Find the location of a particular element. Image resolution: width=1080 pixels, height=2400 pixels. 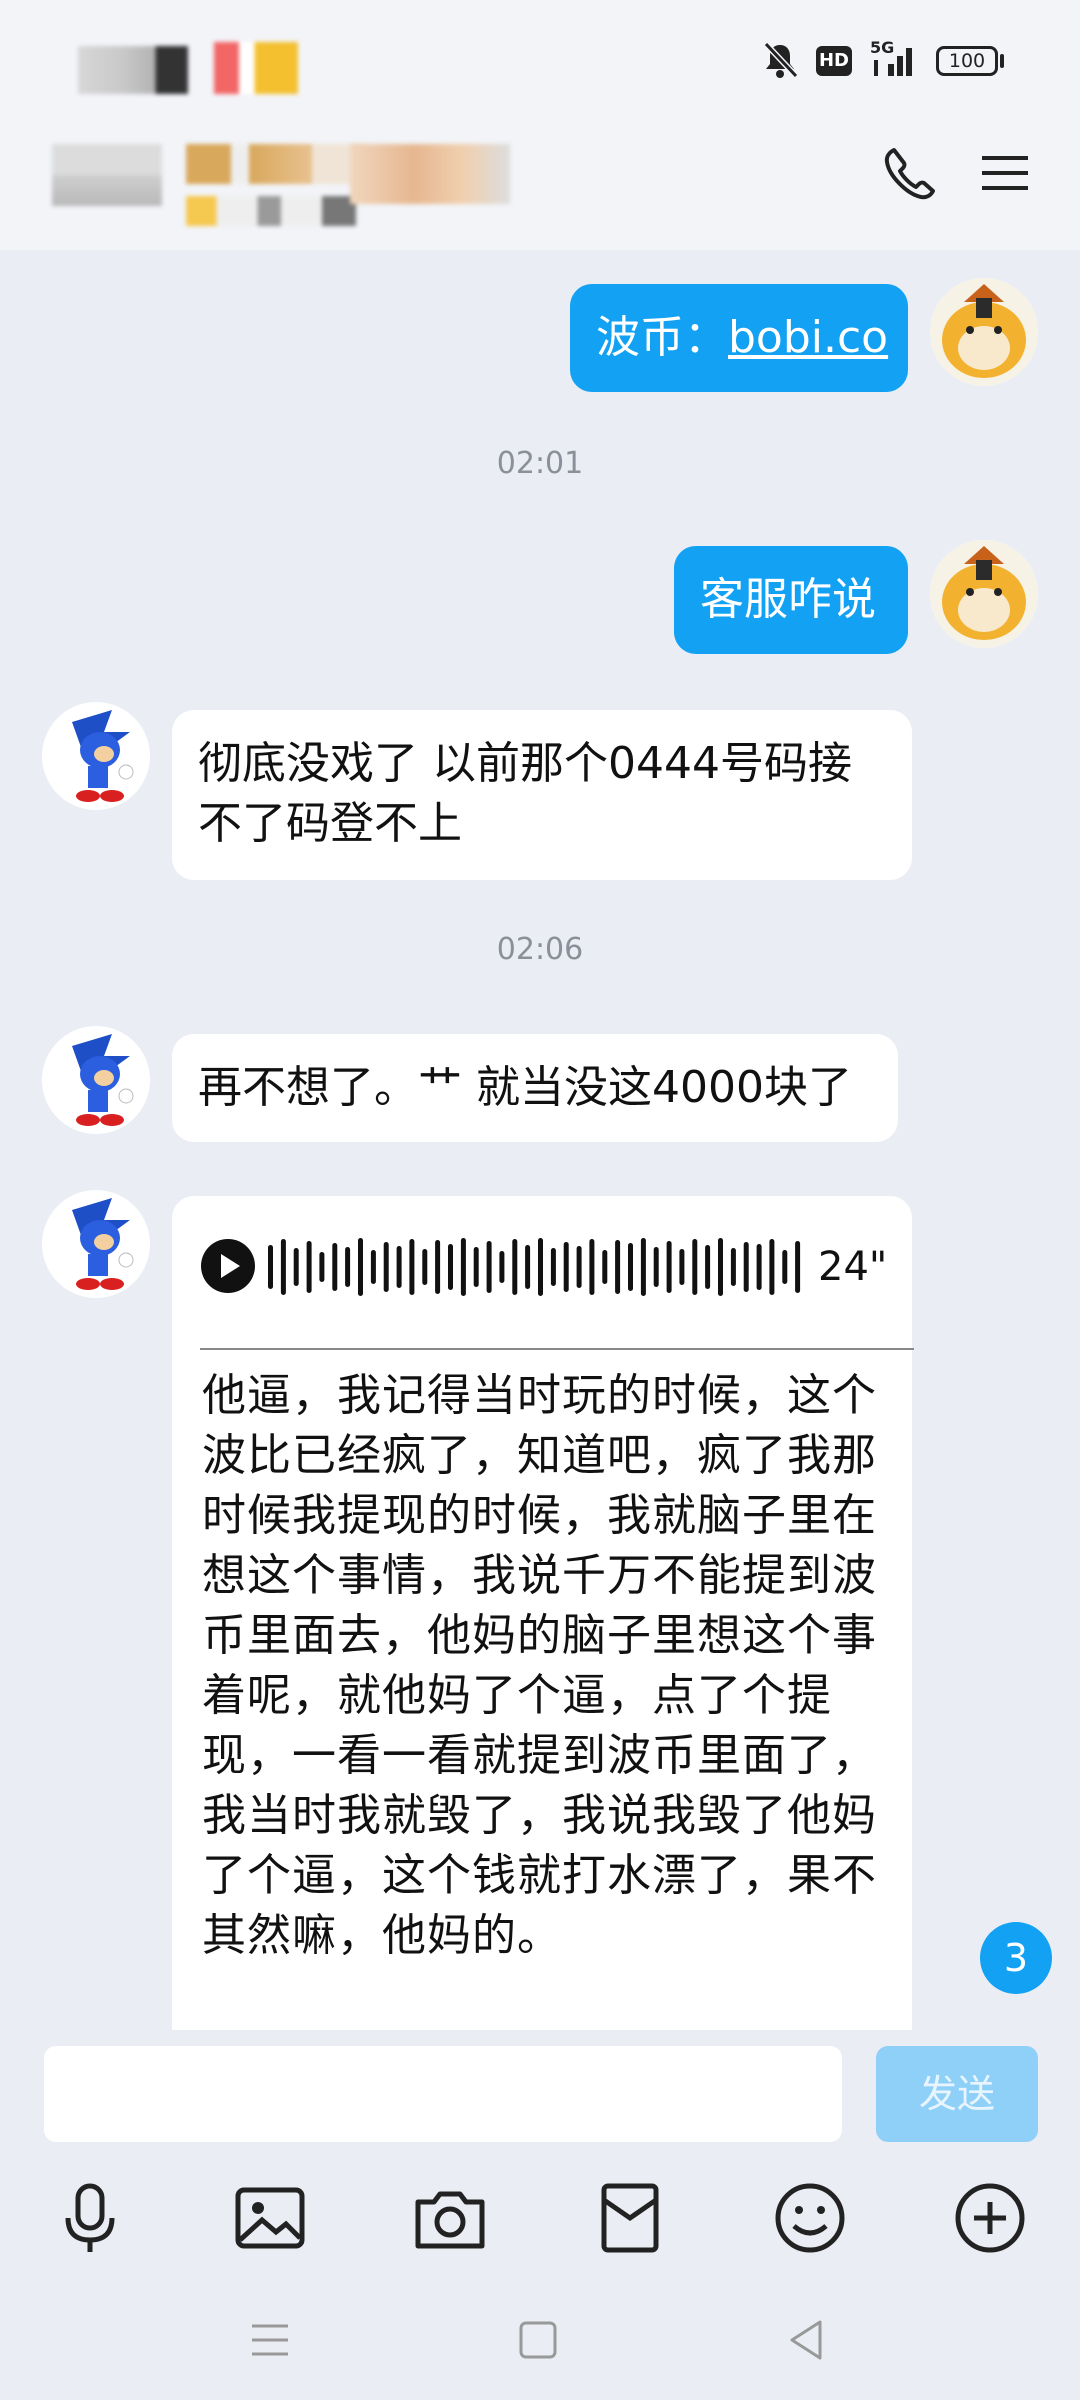

phone-icon is located at coordinates (910, 174).